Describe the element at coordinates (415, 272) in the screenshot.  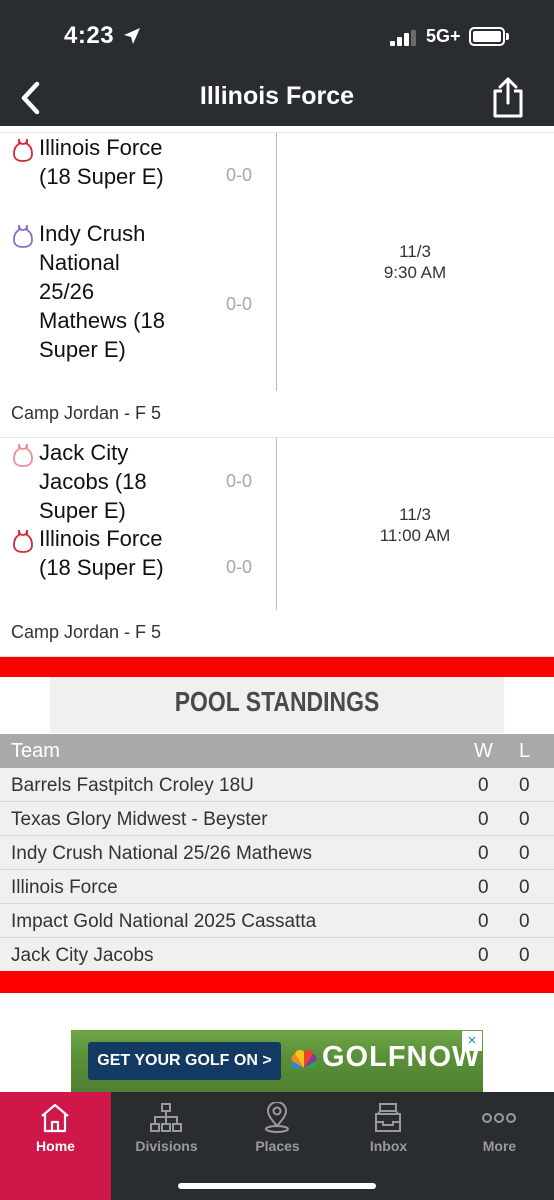
I see `game-time: 9:30 AM` at that location.